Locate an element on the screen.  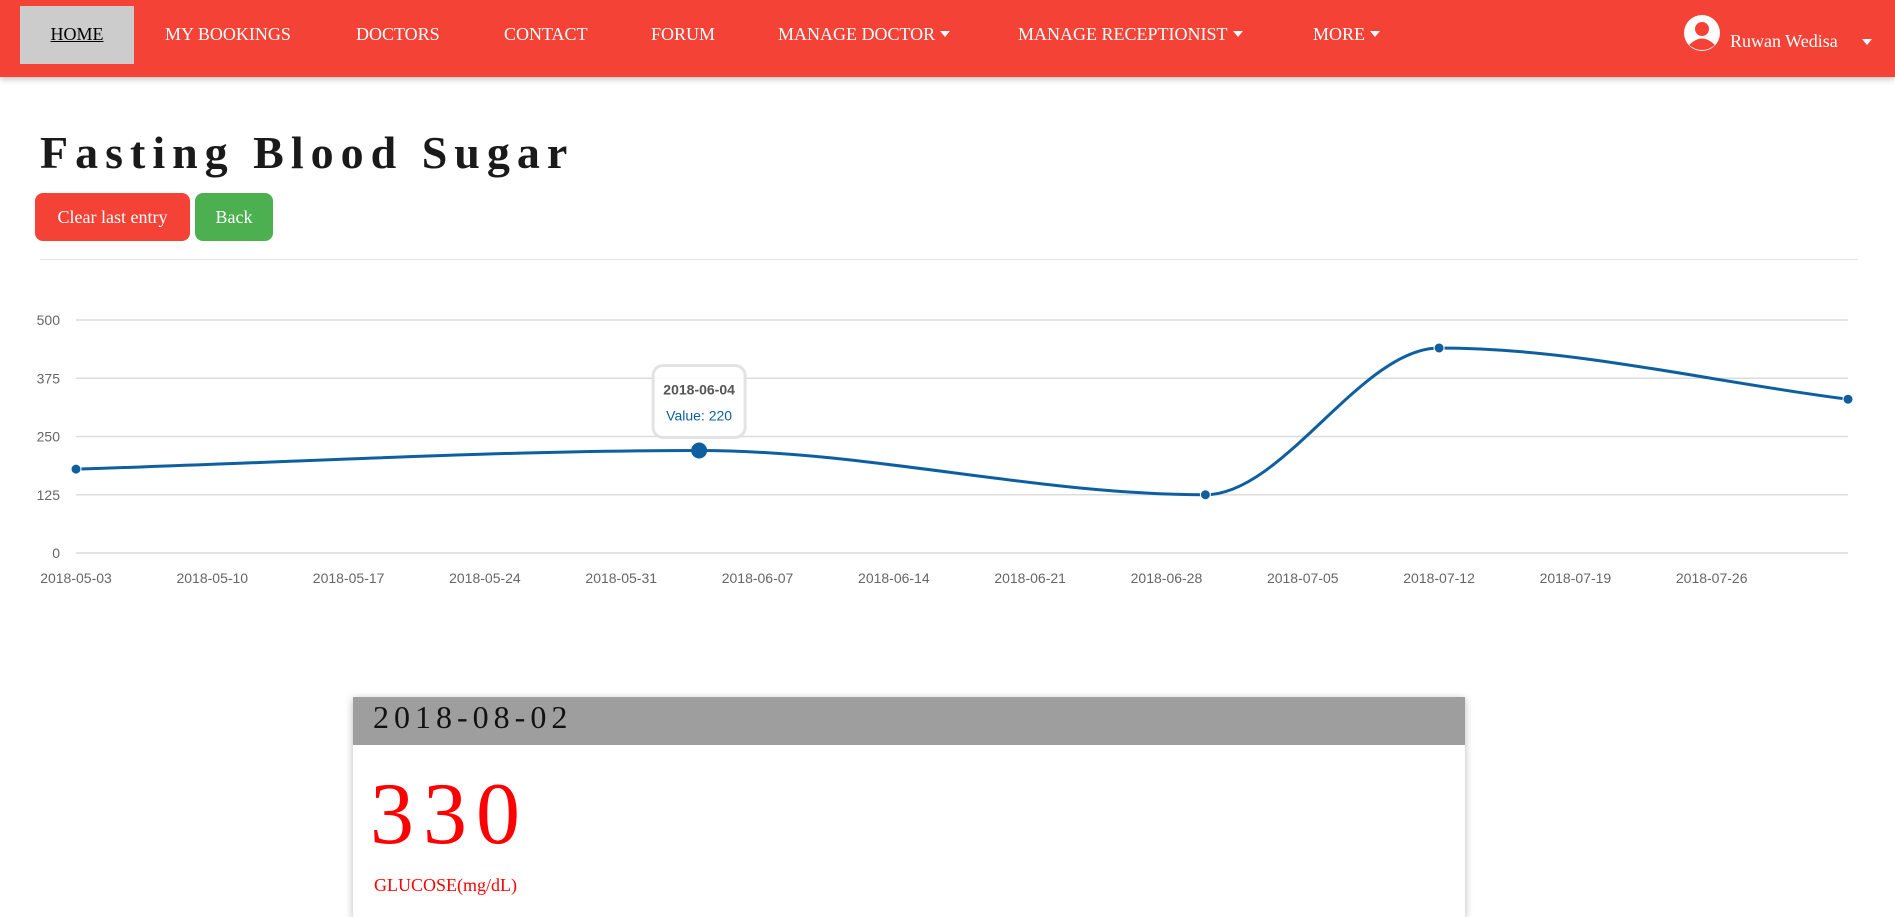
user-avatar-icon is located at coordinates (1702, 33).